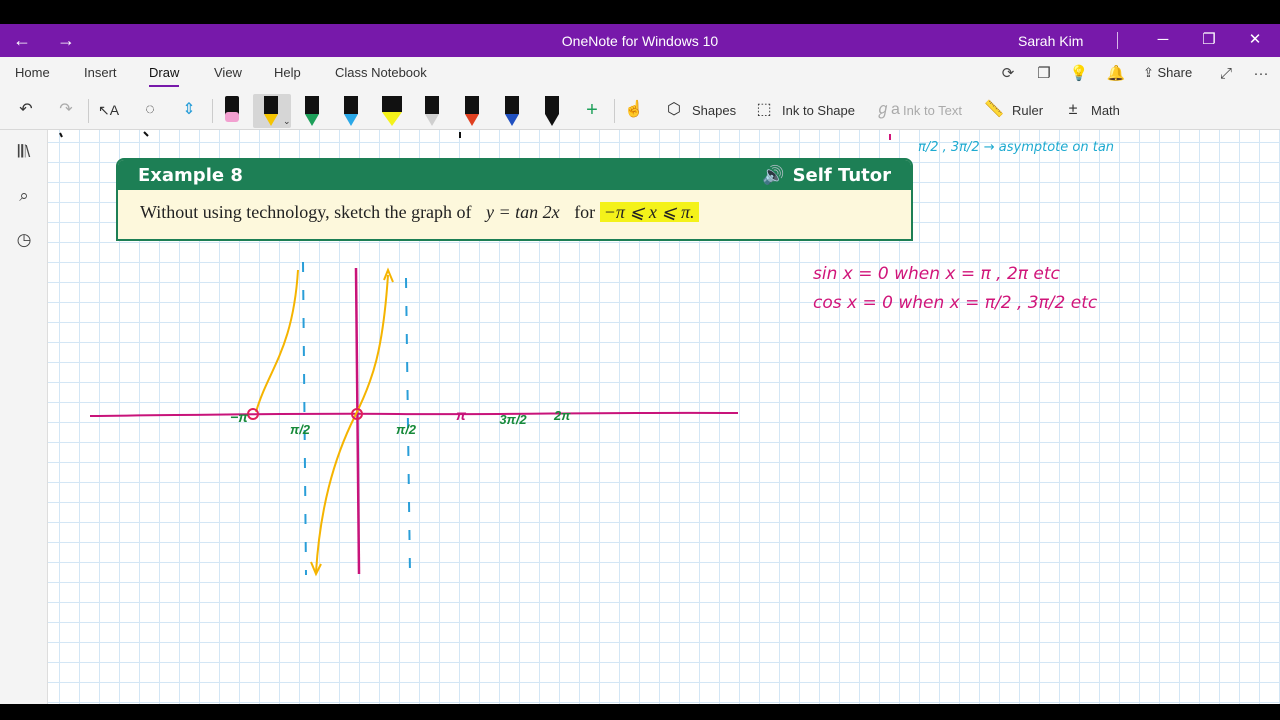  I want to click on title-separator, so click(1117, 40).